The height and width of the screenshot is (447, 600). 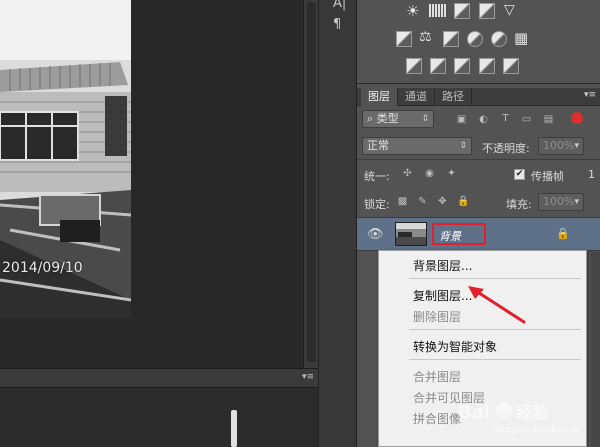 What do you see at coordinates (429, 173) in the screenshot?
I see `unify-visibility-icon: ◉` at bounding box center [429, 173].